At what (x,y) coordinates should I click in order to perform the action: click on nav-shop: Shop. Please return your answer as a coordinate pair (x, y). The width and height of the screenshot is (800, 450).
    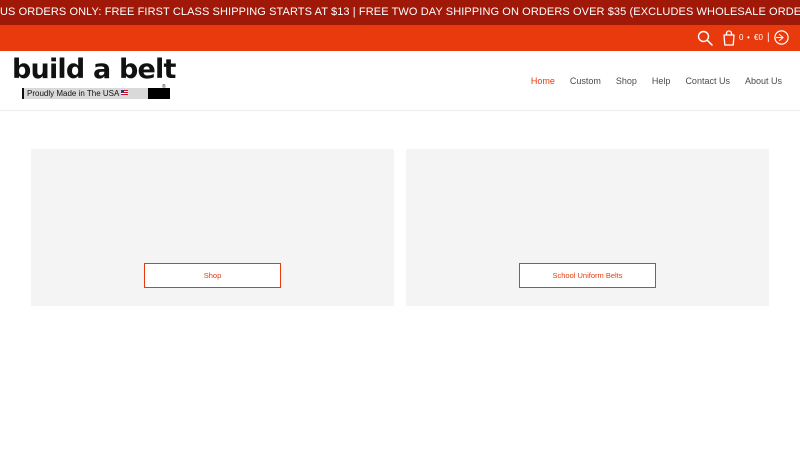
    Looking at the image, I should click on (626, 81).